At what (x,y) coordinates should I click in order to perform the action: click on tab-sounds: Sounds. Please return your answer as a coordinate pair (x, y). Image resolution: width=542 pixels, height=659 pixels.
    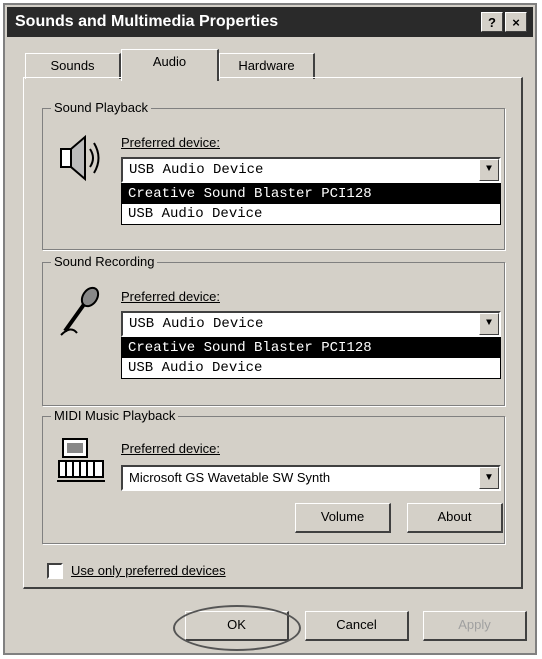
    Looking at the image, I should click on (73, 66).